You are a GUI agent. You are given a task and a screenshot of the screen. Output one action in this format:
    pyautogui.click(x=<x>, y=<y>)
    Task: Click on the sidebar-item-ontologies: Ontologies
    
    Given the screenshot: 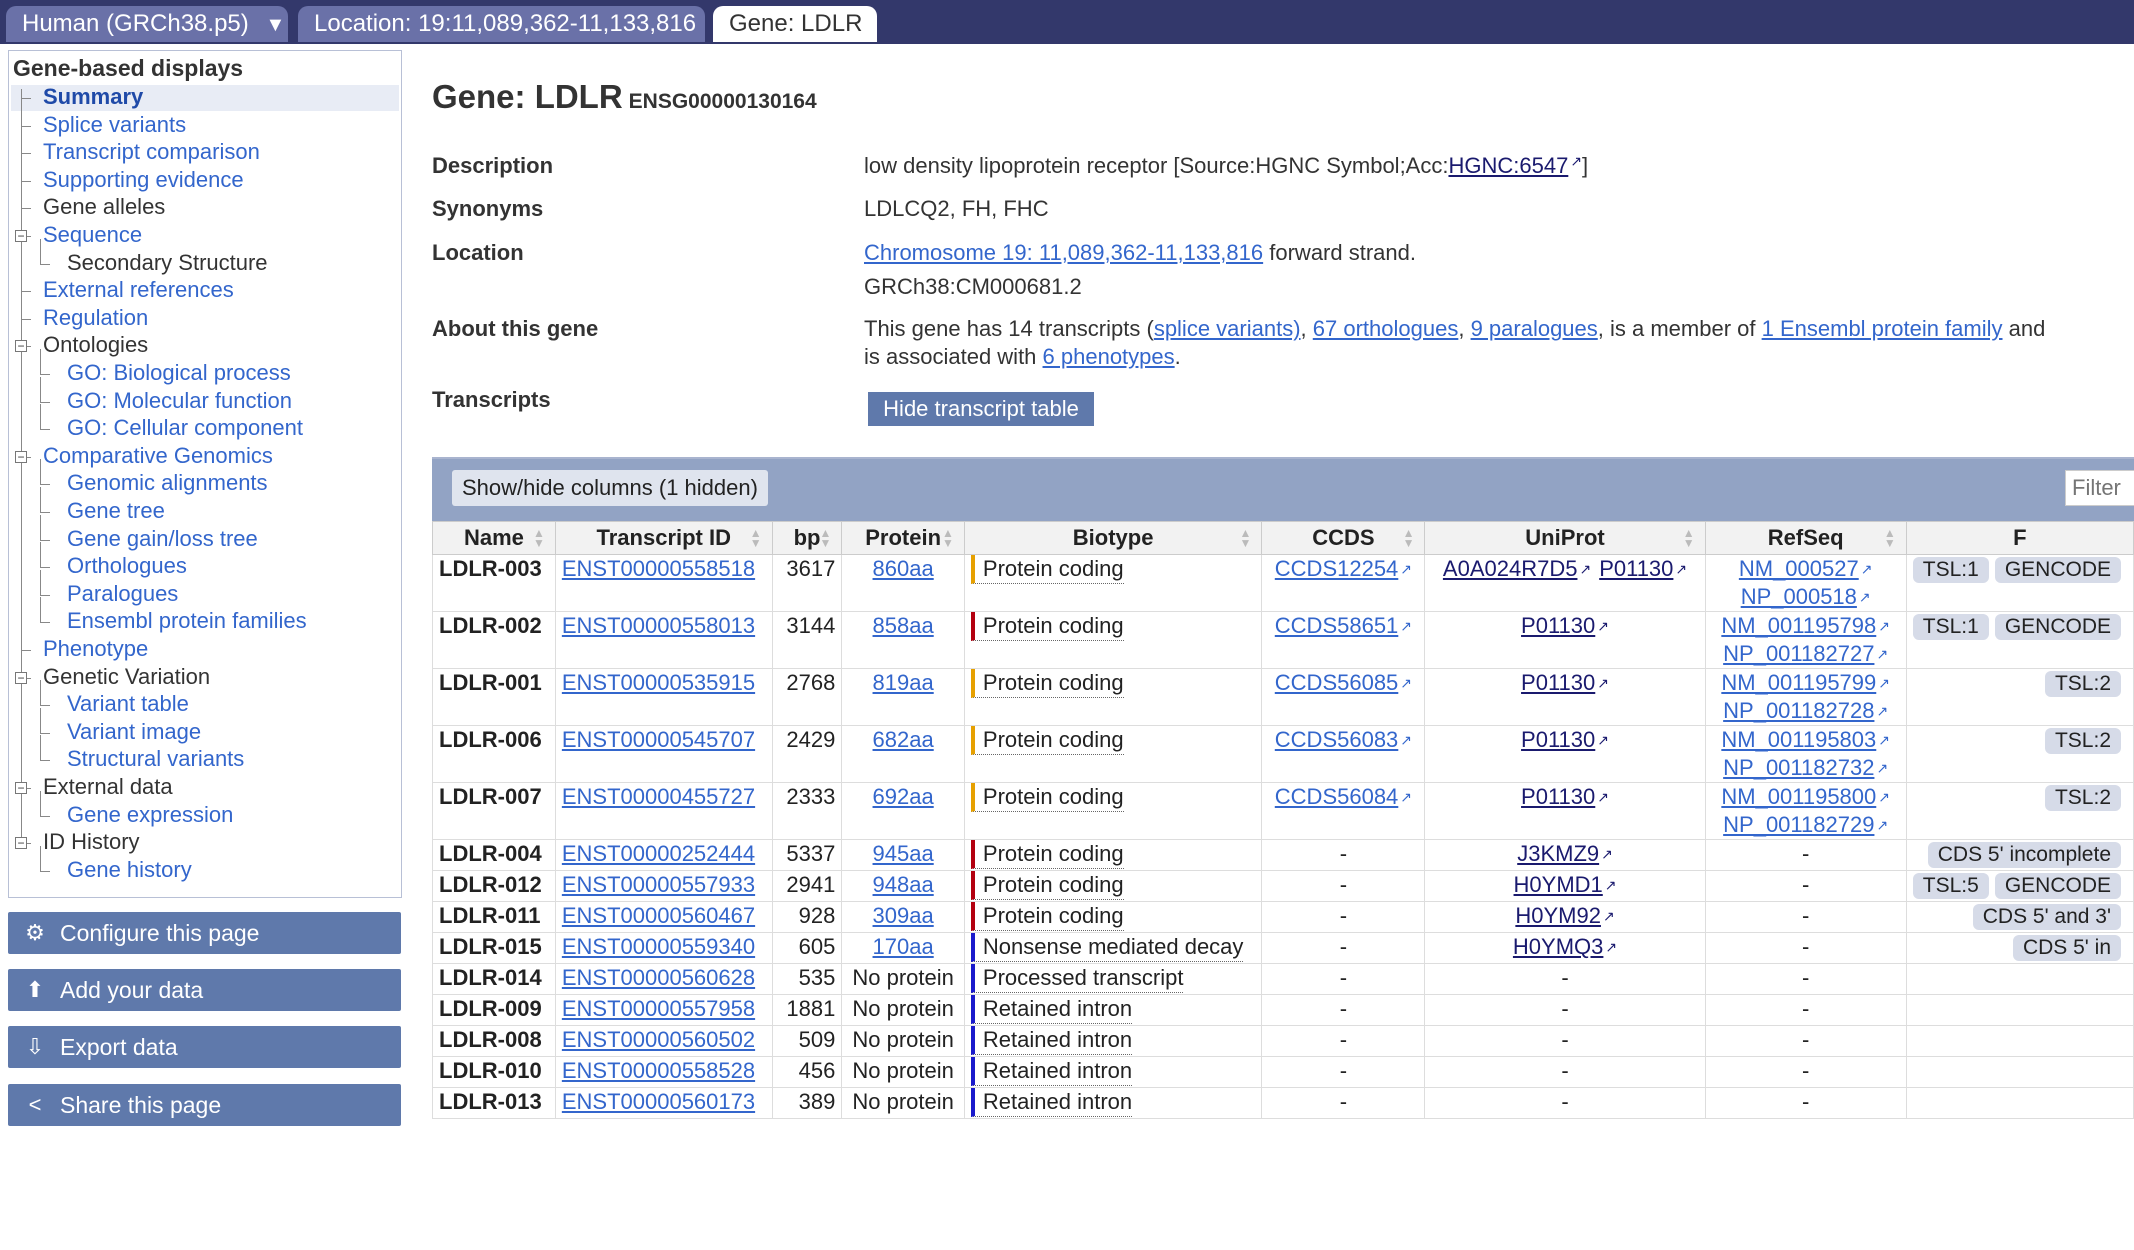 What is the action you would take?
    pyautogui.click(x=95, y=345)
    